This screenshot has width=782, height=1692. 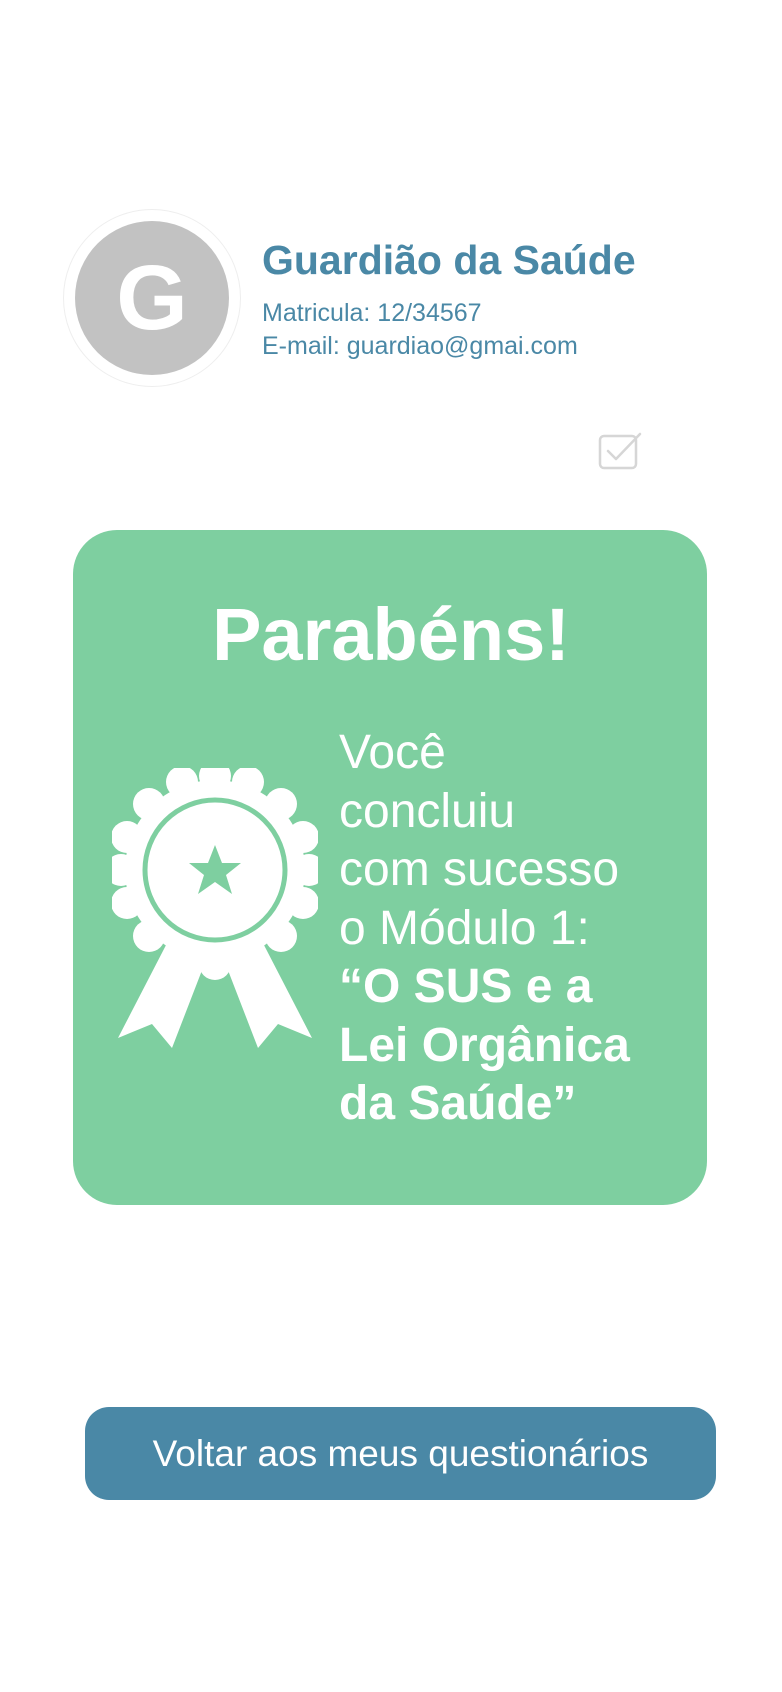 What do you see at coordinates (484, 1045) in the screenshot?
I see `module-name: “O SUS e a Lei Orgânica da Saúde”` at bounding box center [484, 1045].